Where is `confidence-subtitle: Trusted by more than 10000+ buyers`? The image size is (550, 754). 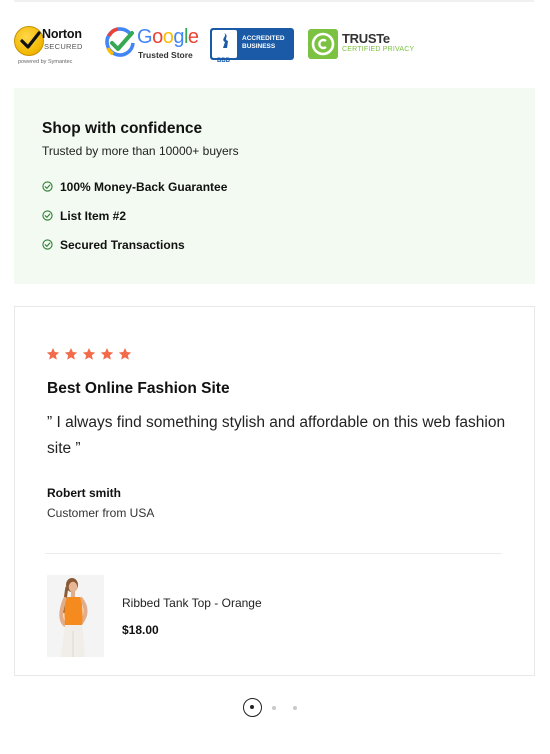
confidence-subtitle: Trusted by more than 10000+ buyers is located at coordinates (140, 151).